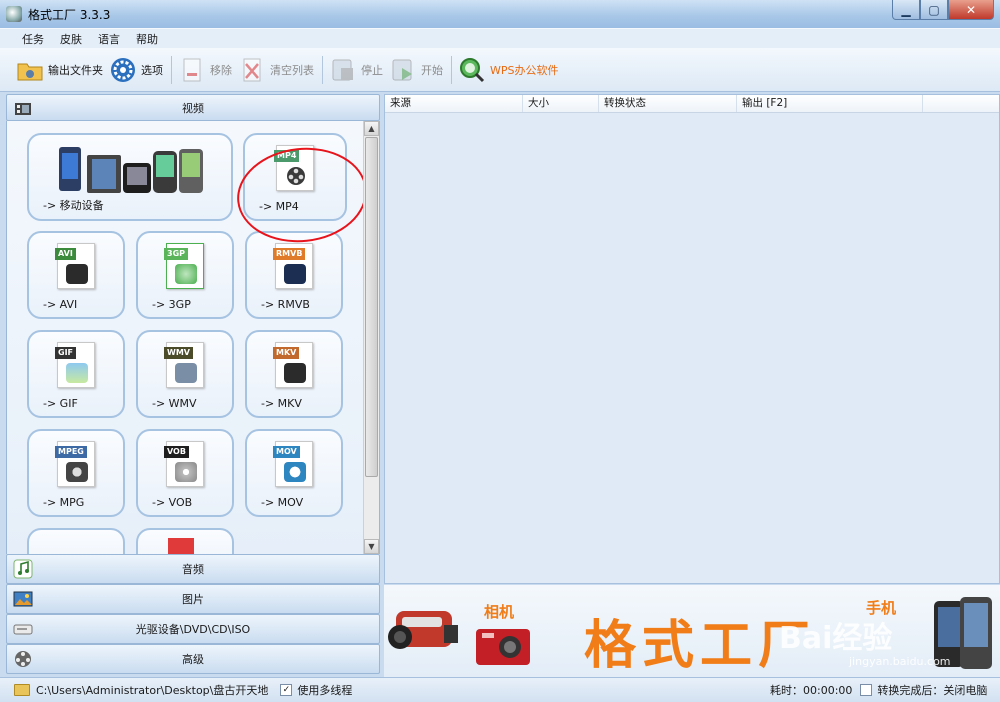 The height and width of the screenshot is (702, 1000). What do you see at coordinates (281, 403) in the screenshot?
I see `tile-label: -> MKV` at bounding box center [281, 403].